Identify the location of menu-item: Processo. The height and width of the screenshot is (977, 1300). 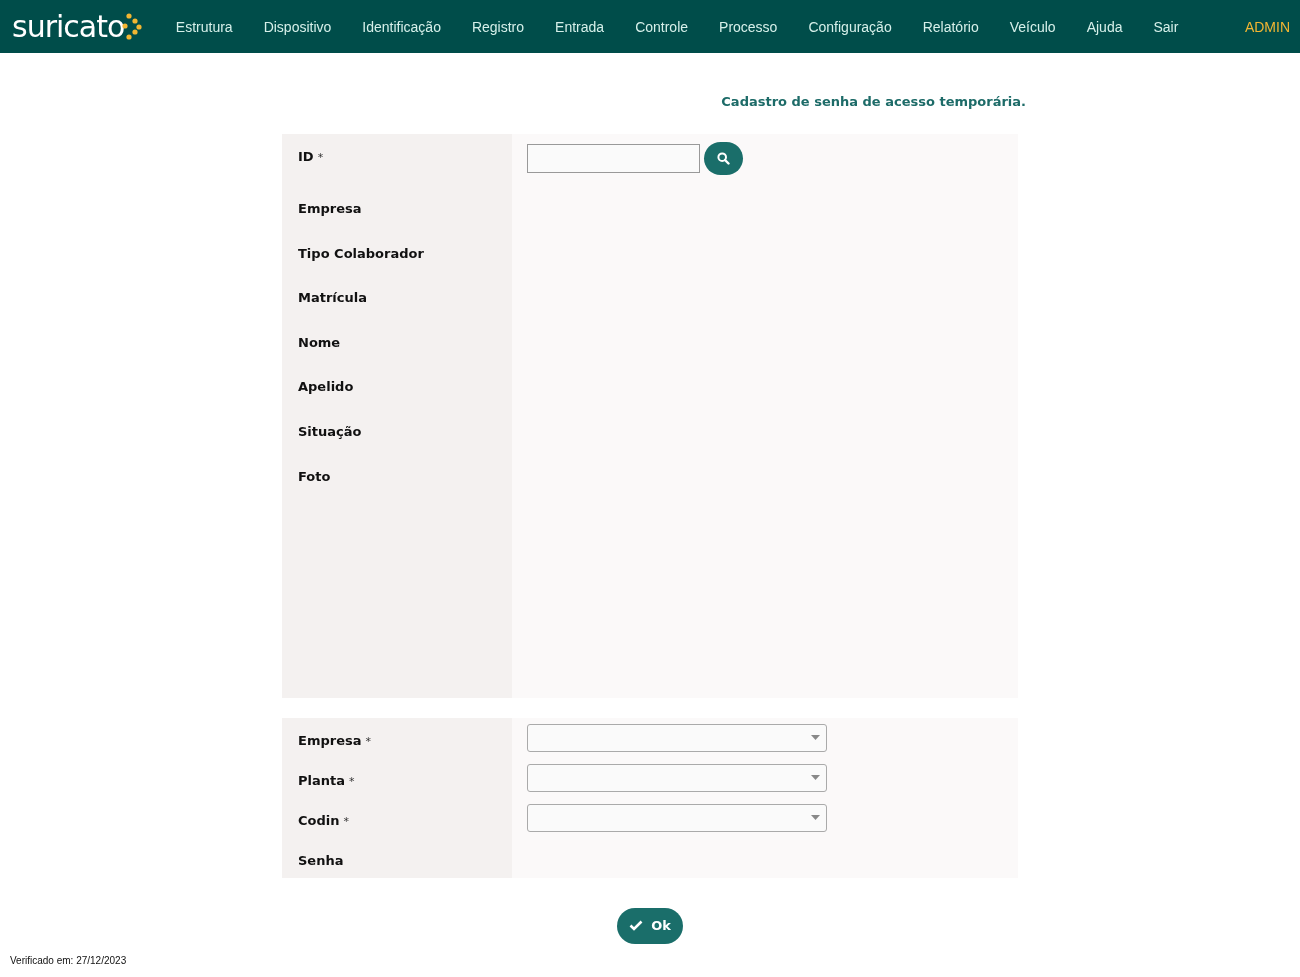
(748, 26).